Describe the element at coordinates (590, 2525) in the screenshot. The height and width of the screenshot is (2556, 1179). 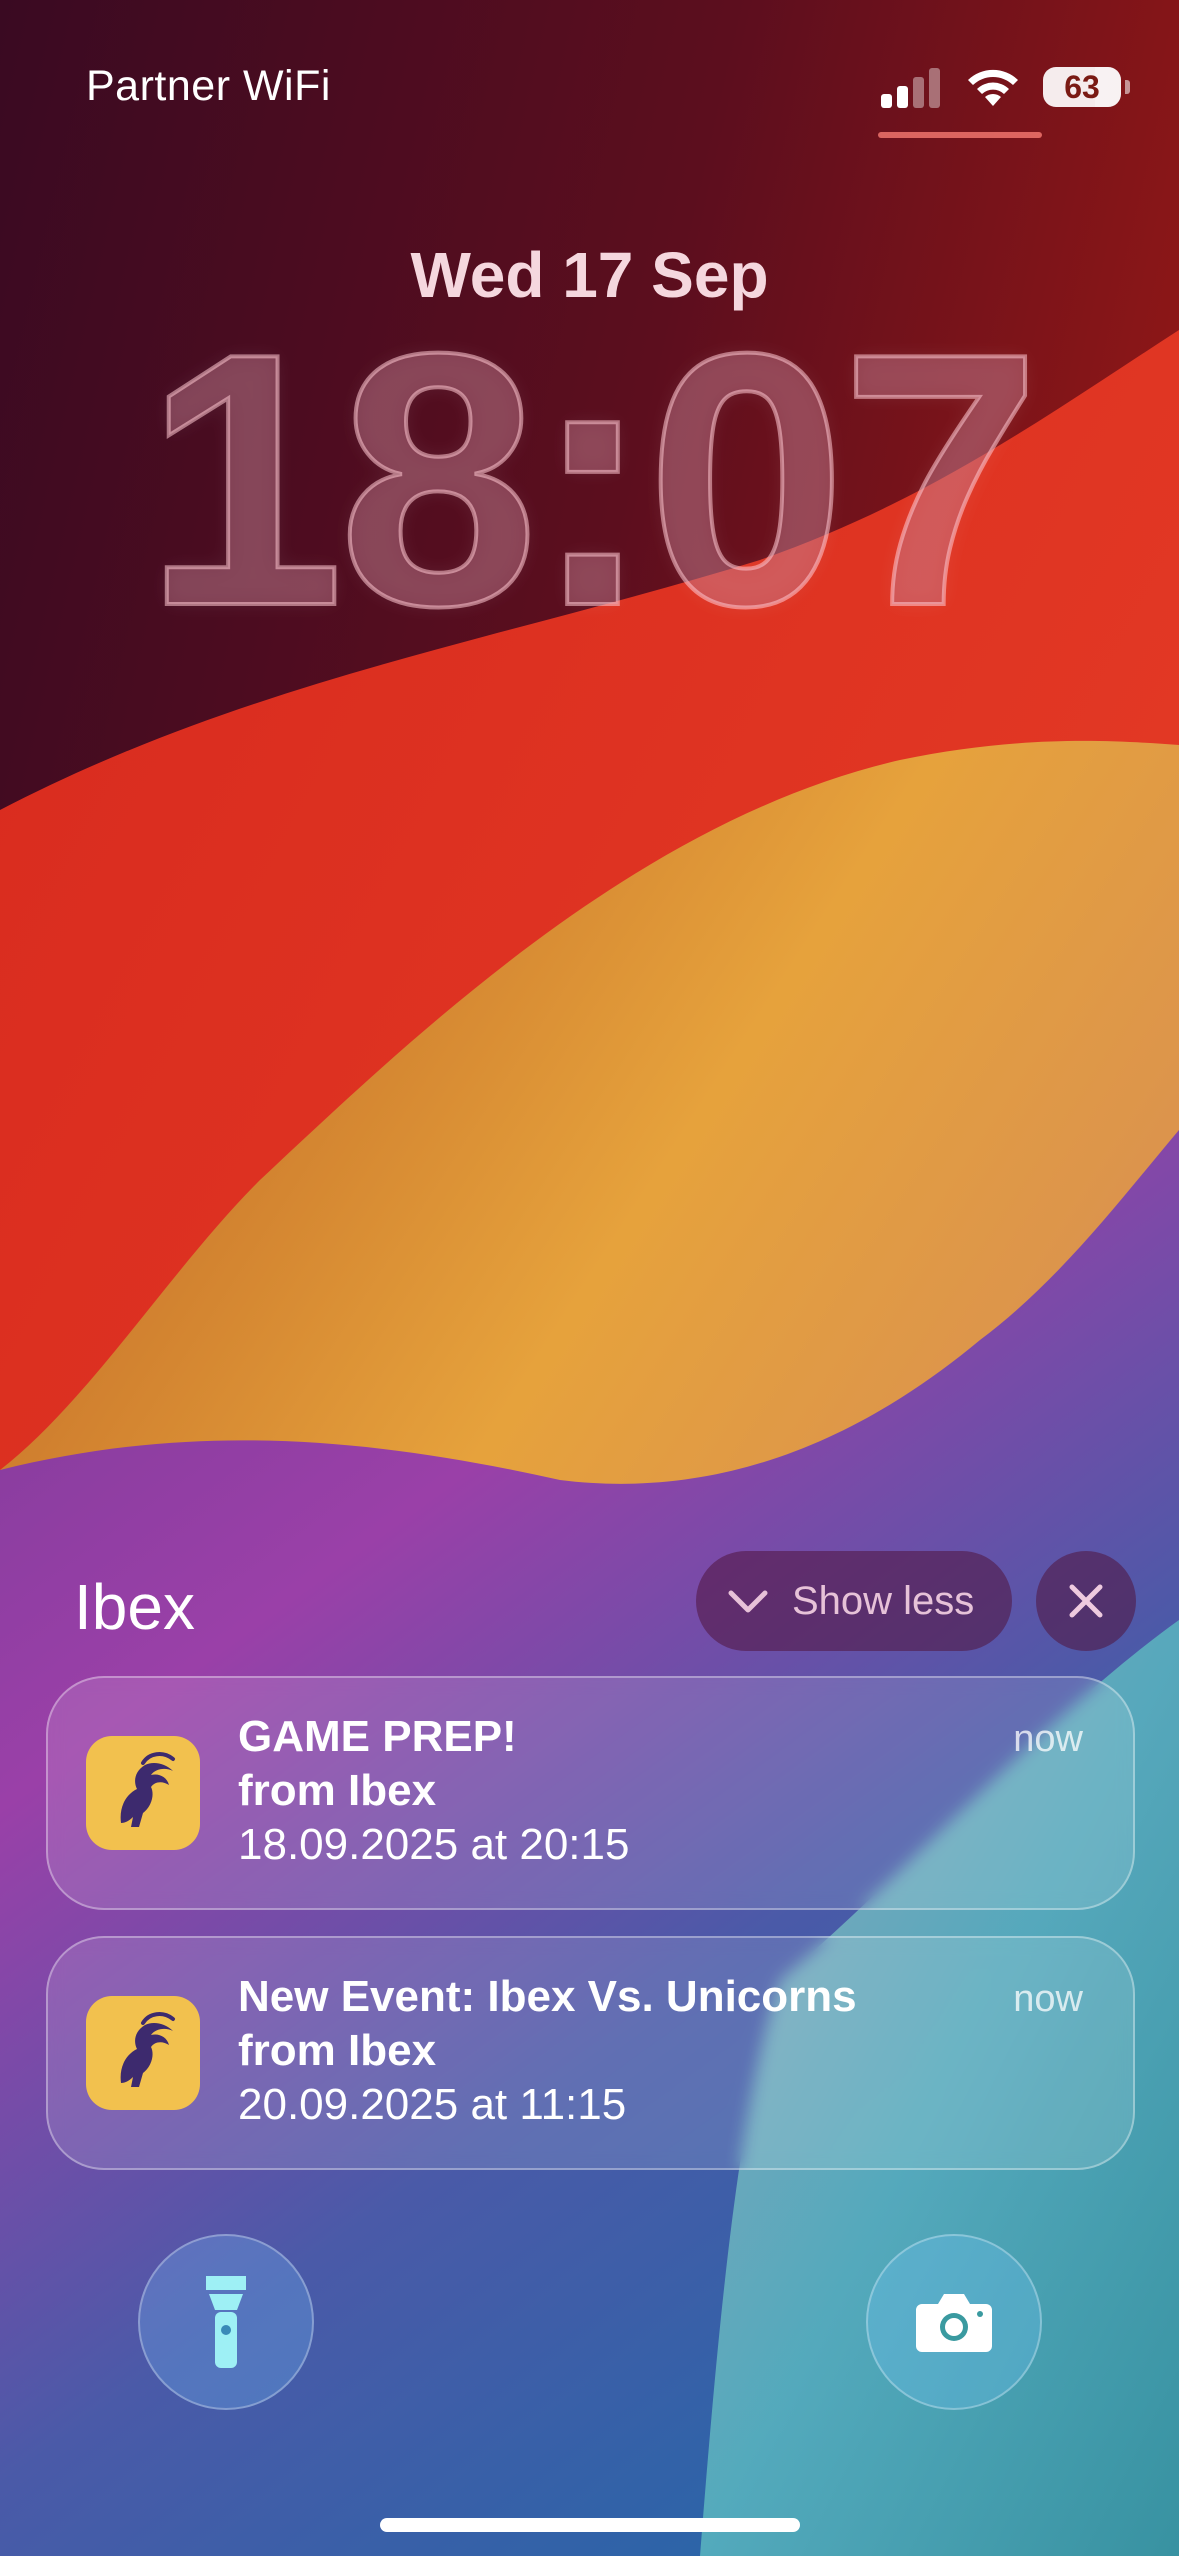
I see `home-indicator` at that location.